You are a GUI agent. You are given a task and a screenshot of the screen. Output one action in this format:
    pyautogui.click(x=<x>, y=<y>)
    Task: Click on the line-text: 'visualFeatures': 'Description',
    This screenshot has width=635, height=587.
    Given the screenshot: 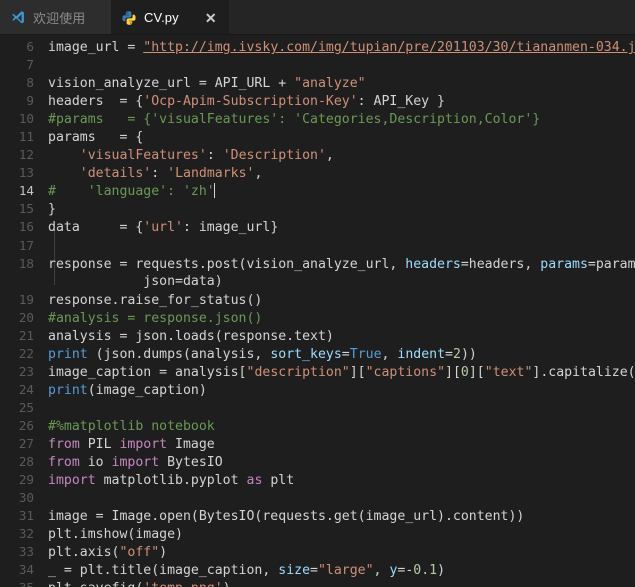 What is the action you would take?
    pyautogui.click(x=341, y=156)
    